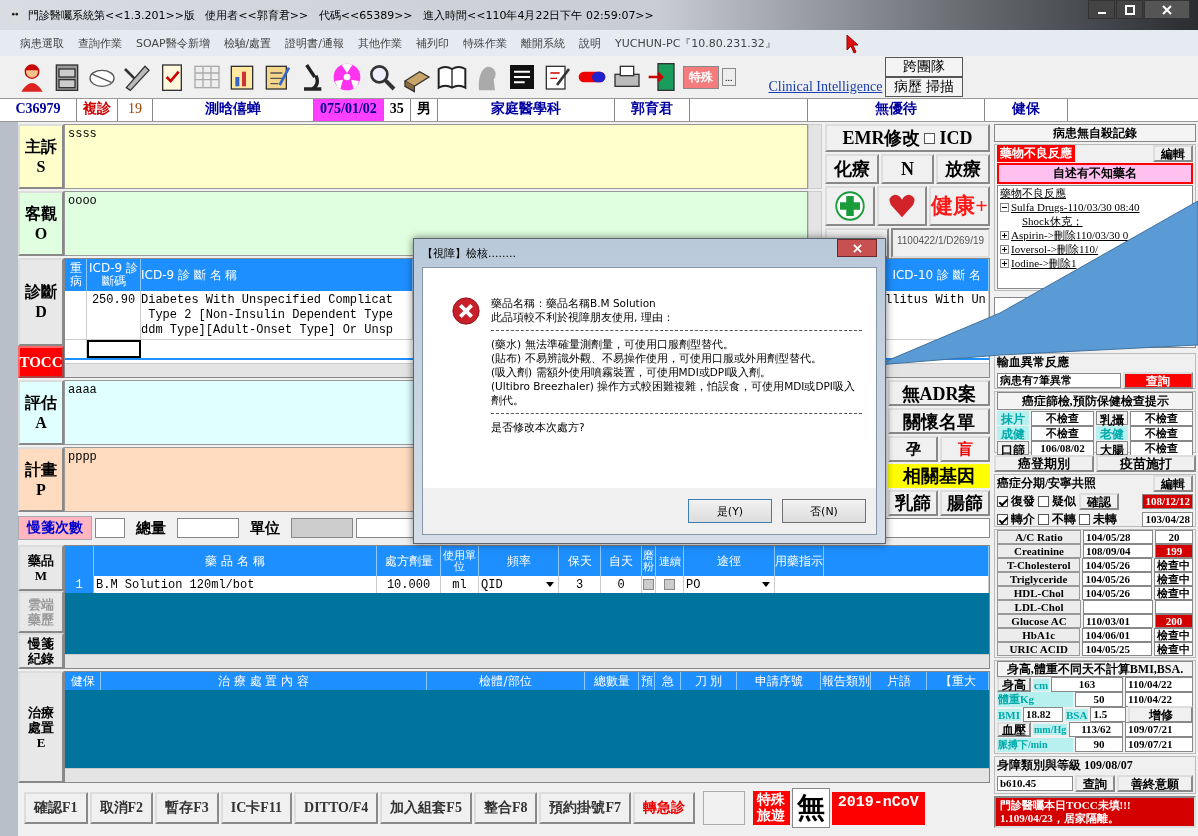  I want to click on patient-age: 35, so click(397, 110).